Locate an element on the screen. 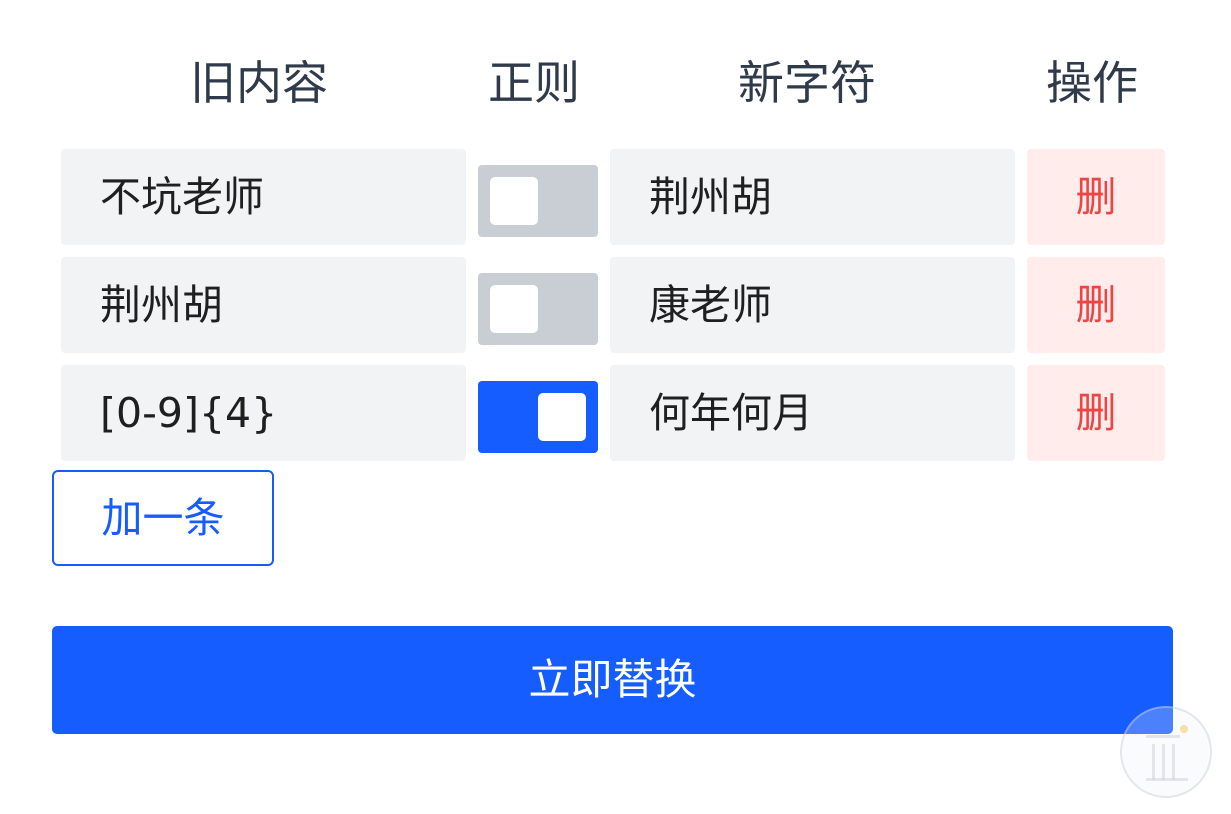 Image resolution: width=1231 pixels, height=814 pixels. new-chars-field: 荆州胡 is located at coordinates (812, 197).